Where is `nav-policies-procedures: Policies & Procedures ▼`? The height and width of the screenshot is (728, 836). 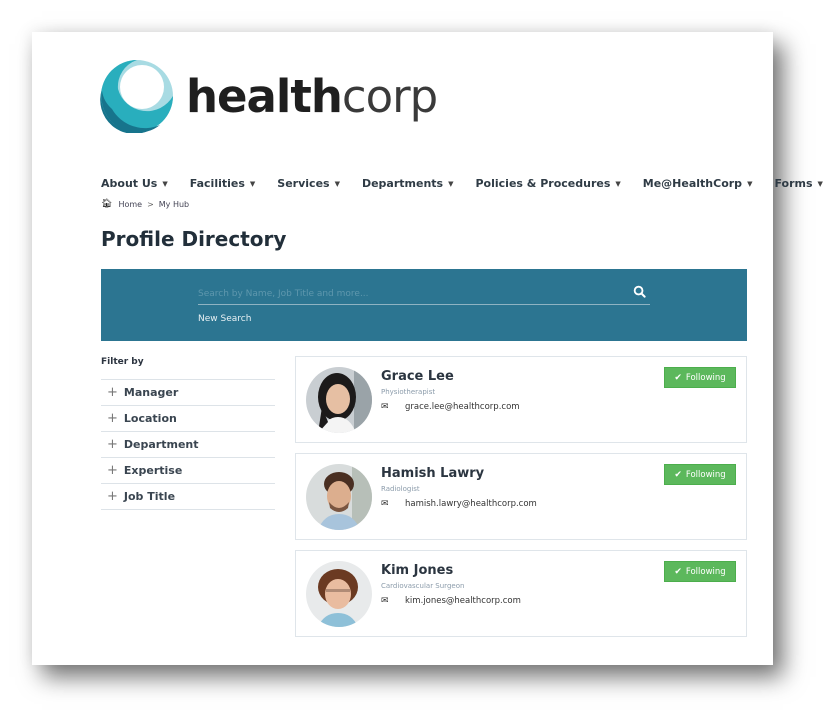 nav-policies-procedures: Policies & Procedures ▼ is located at coordinates (548, 183).